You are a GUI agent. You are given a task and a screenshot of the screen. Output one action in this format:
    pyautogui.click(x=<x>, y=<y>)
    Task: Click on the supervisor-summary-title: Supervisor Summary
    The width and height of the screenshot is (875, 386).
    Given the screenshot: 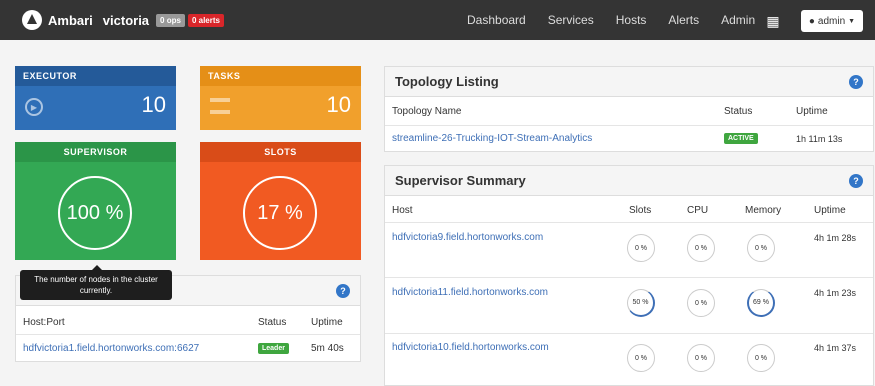 What is the action you would take?
    pyautogui.click(x=460, y=180)
    